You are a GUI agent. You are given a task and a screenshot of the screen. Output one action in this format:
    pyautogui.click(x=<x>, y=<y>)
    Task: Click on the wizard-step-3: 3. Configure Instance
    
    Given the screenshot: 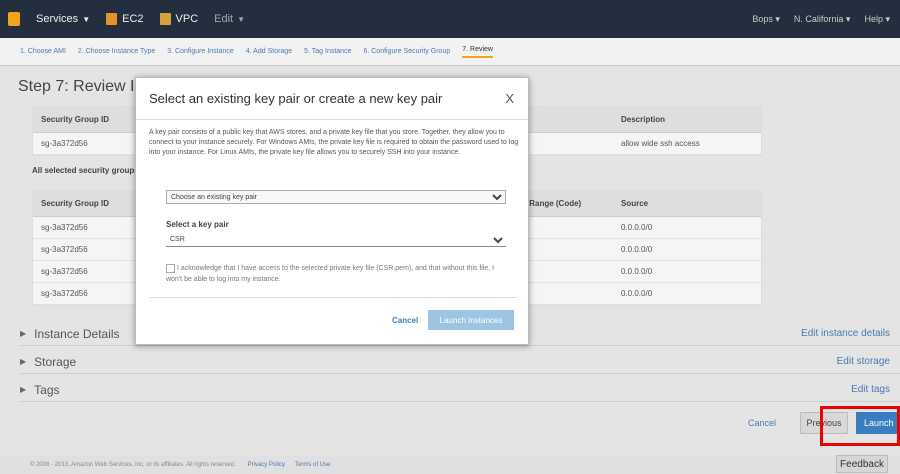 What is the action you would take?
    pyautogui.click(x=200, y=51)
    